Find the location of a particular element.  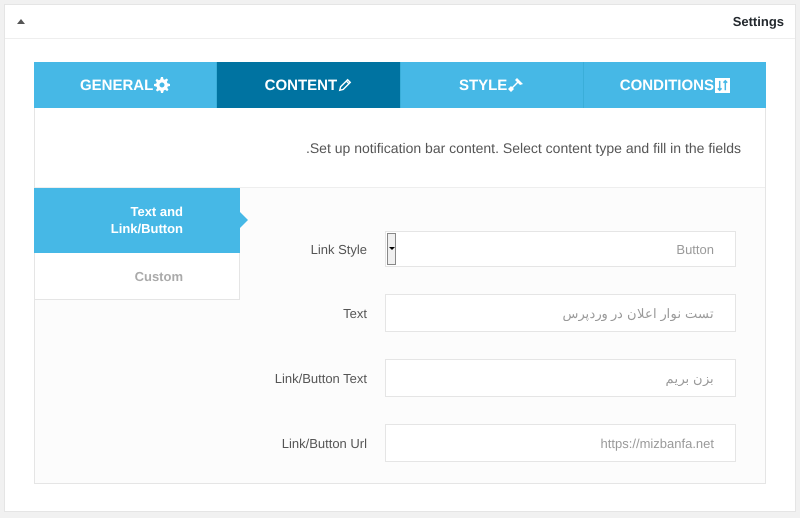

collapse-arrow-icon is located at coordinates (21, 21).